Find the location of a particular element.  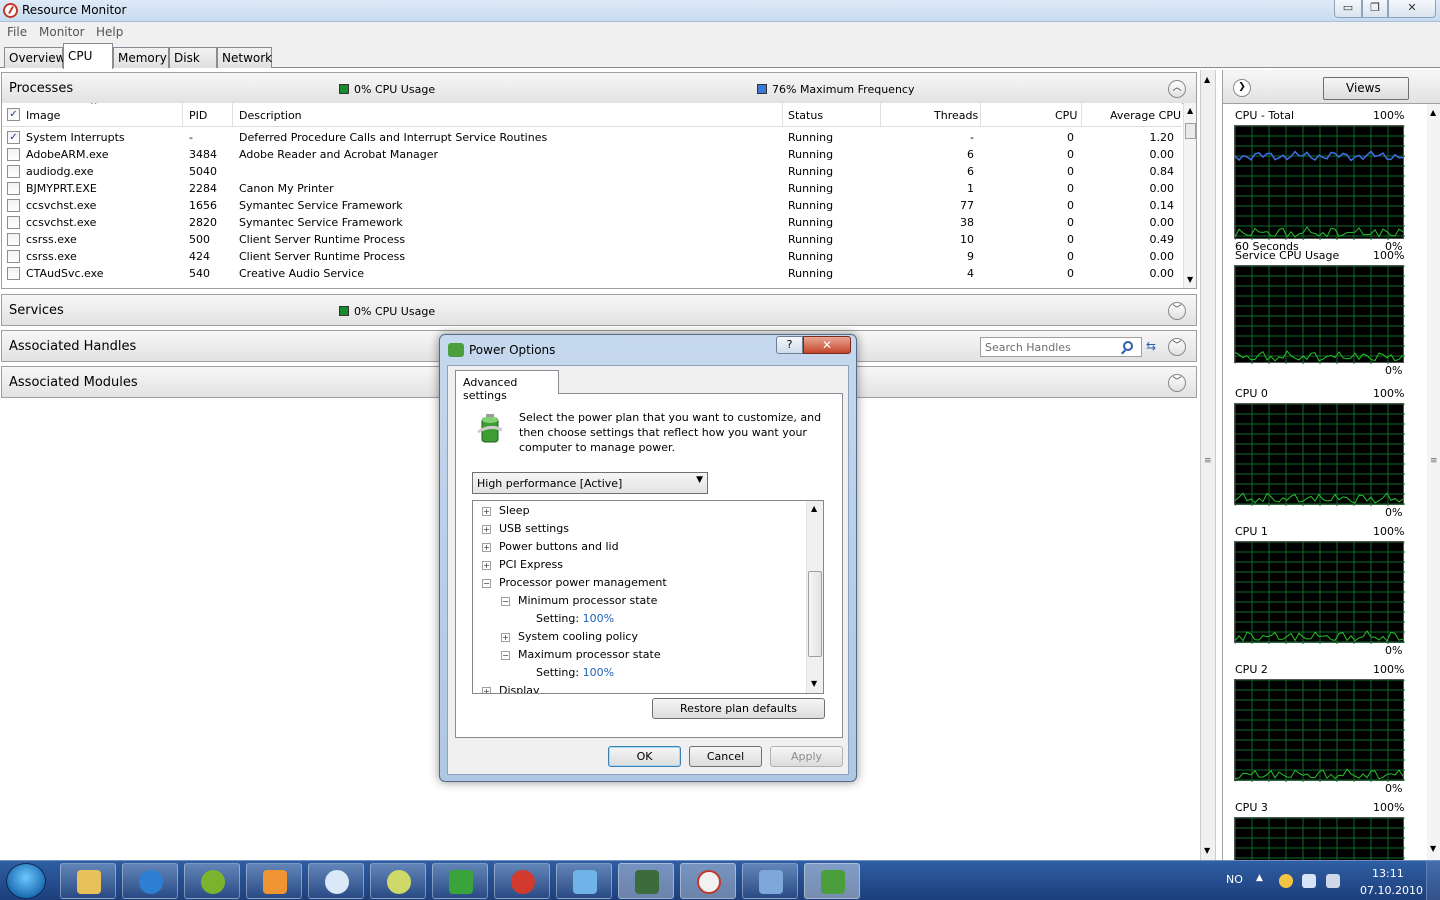

show-desktop-button is located at coordinates (1433, 880).